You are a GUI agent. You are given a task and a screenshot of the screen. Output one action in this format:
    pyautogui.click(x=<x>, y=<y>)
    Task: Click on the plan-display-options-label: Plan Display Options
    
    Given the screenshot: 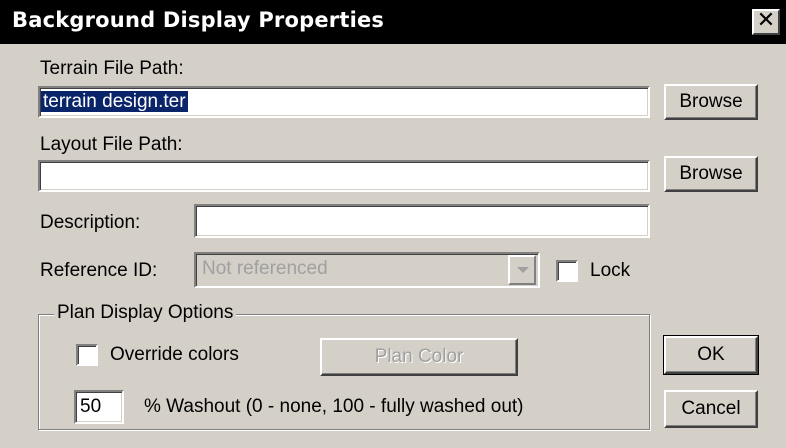 What is the action you would take?
    pyautogui.click(x=145, y=313)
    